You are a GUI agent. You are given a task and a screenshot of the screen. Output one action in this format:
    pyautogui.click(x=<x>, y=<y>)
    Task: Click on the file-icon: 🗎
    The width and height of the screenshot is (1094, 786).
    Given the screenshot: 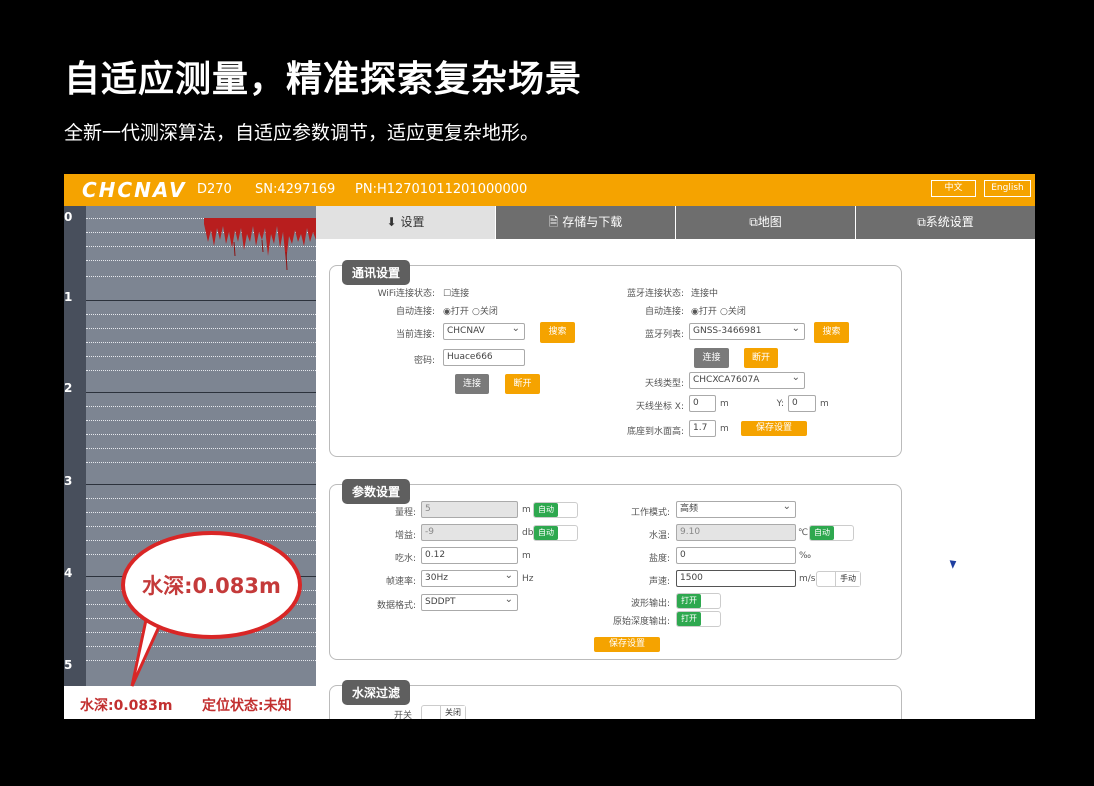 What is the action you would take?
    pyautogui.click(x=553, y=222)
    